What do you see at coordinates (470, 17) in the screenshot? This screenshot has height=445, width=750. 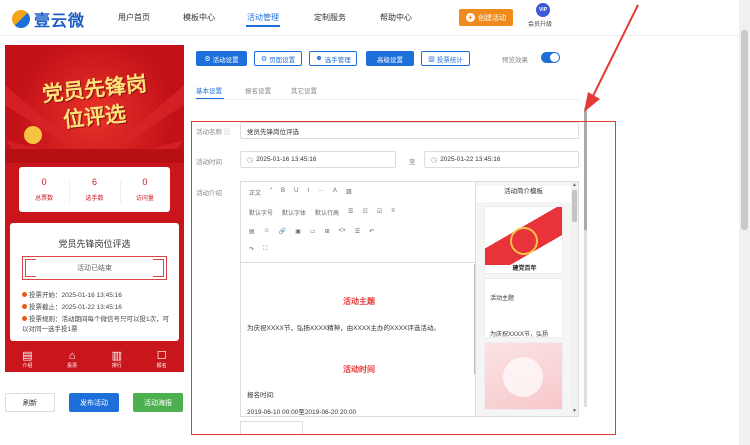 I see `plus-icon: +` at bounding box center [470, 17].